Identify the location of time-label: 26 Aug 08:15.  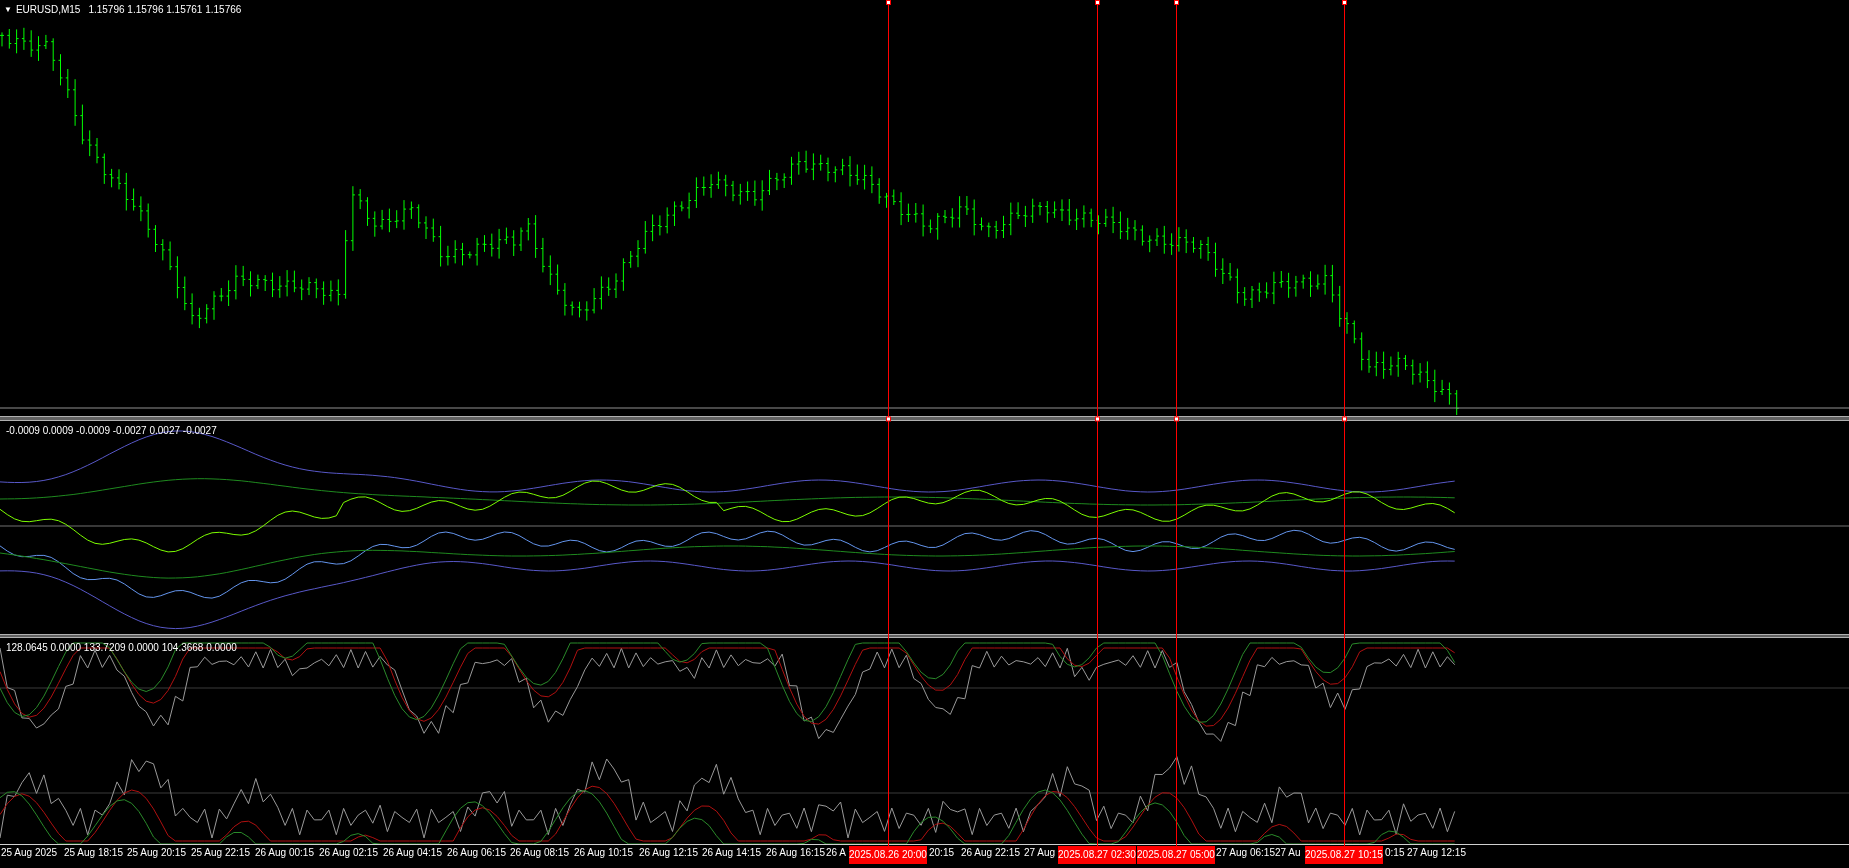
(539, 853).